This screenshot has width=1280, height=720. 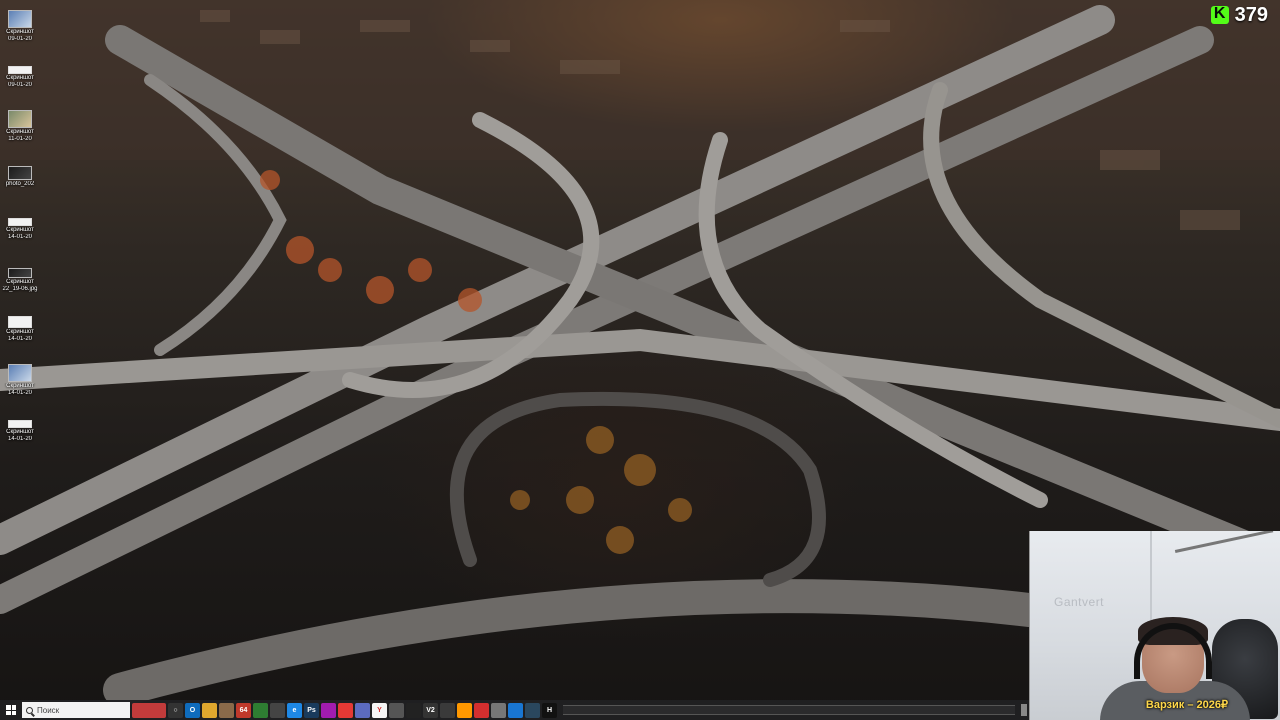 What do you see at coordinates (1154, 625) in the screenshot?
I see `webcam-overlay: Gantvert Варзик – 2026₽` at bounding box center [1154, 625].